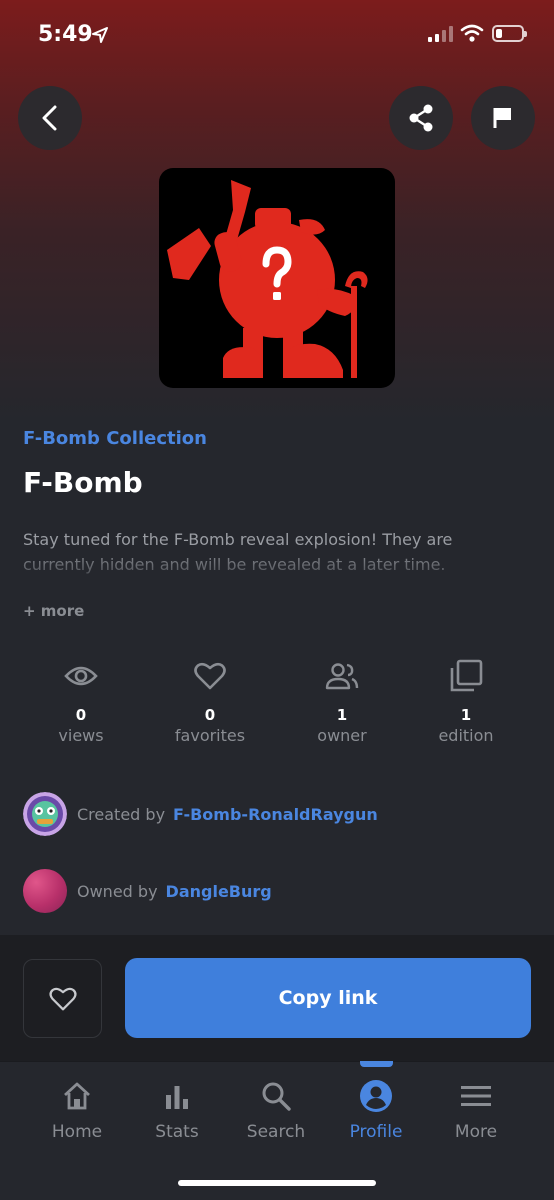 Image resolution: width=554 pixels, height=1200 pixels. Describe the element at coordinates (466, 715) in the screenshot. I see `edition-count: 1` at that location.